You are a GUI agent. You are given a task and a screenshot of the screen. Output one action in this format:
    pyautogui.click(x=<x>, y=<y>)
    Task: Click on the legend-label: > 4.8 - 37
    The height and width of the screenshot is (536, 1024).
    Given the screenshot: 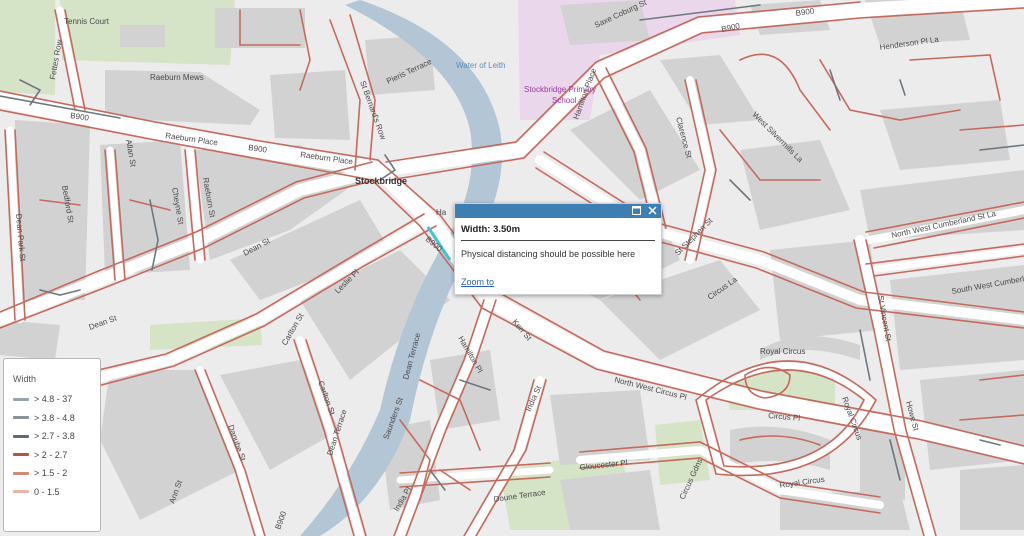 What is the action you would take?
    pyautogui.click(x=53, y=399)
    